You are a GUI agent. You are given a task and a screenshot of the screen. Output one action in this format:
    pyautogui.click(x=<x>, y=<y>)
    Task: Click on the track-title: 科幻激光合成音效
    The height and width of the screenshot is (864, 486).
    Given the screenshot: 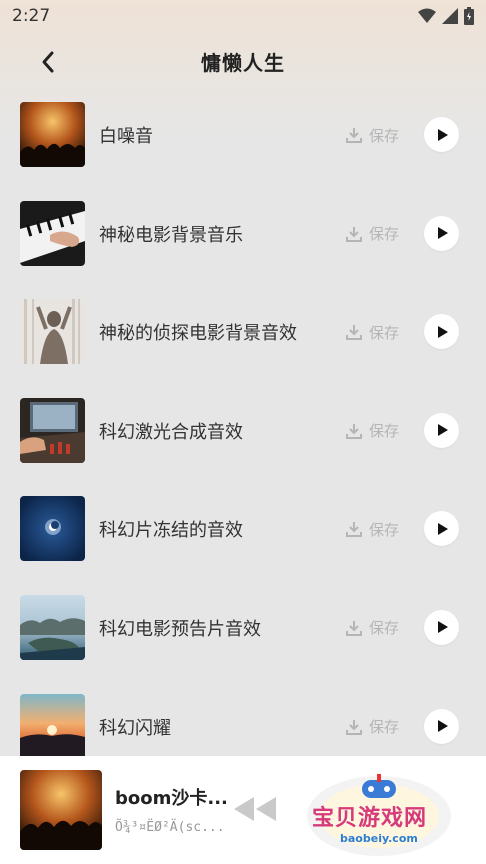 What is the action you would take?
    pyautogui.click(x=171, y=432)
    